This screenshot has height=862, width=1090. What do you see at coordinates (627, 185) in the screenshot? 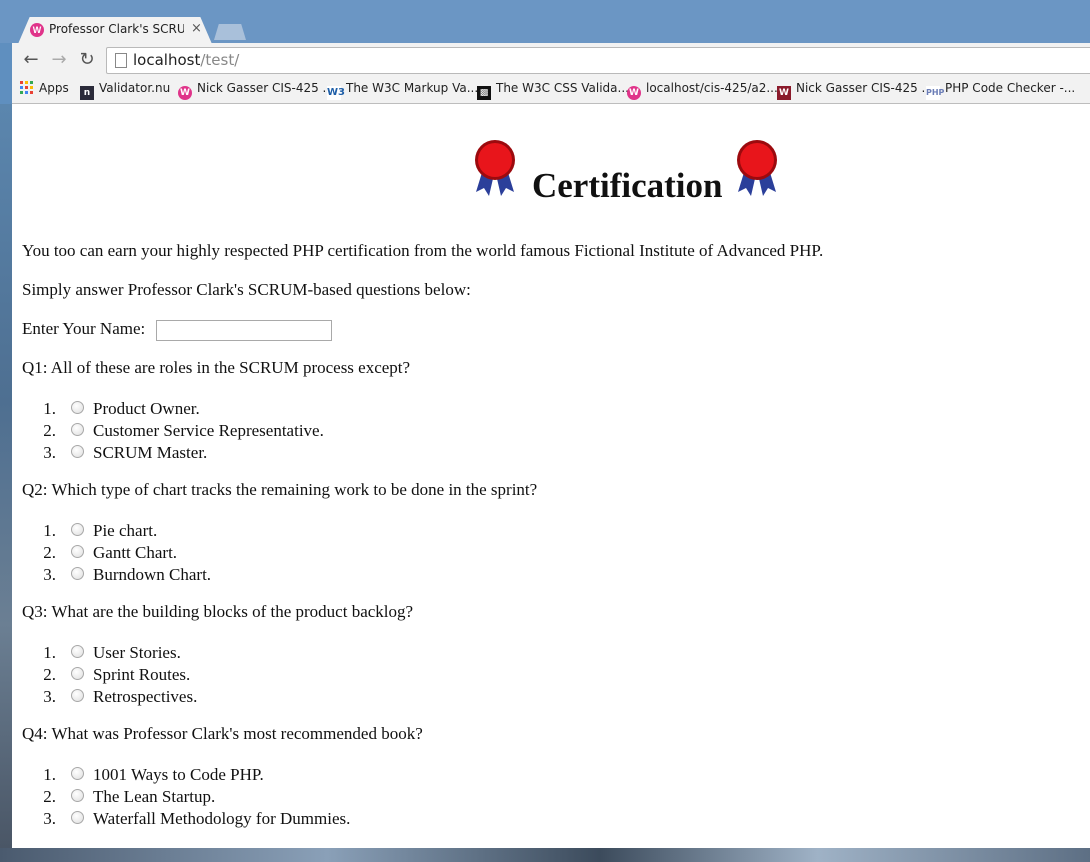
I see `page-title: Certification` at bounding box center [627, 185].